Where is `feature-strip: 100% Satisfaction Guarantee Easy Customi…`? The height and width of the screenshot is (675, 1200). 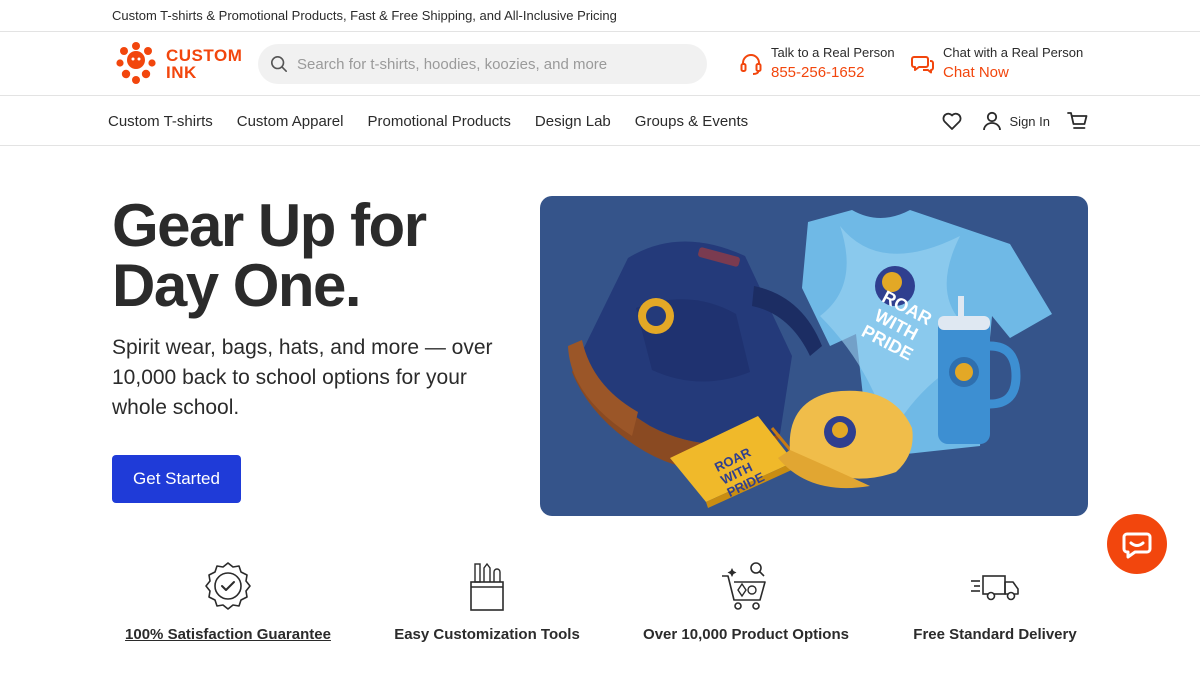
feature-strip: 100% Satisfaction Guarantee Easy Customi… is located at coordinates (598, 610).